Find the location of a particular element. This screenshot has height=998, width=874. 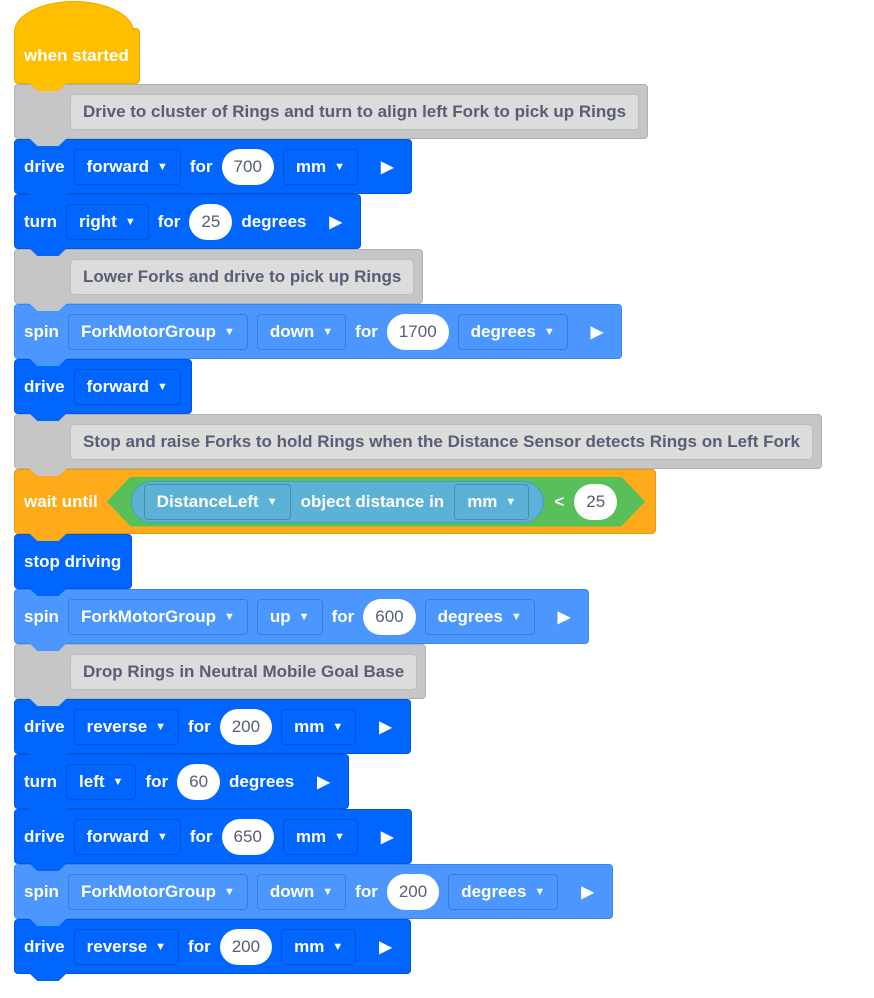

number-input: 650 is located at coordinates (247, 836).